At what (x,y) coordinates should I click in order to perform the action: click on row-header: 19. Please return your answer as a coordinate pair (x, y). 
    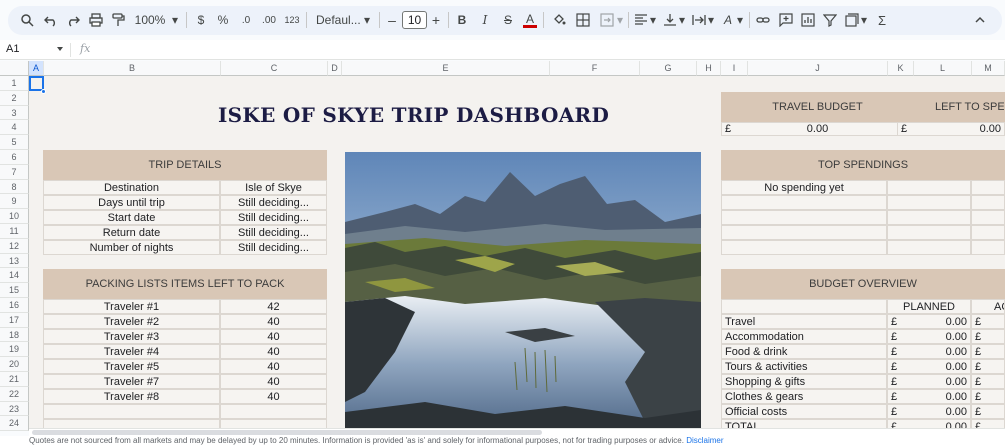
    Looking at the image, I should click on (14, 350).